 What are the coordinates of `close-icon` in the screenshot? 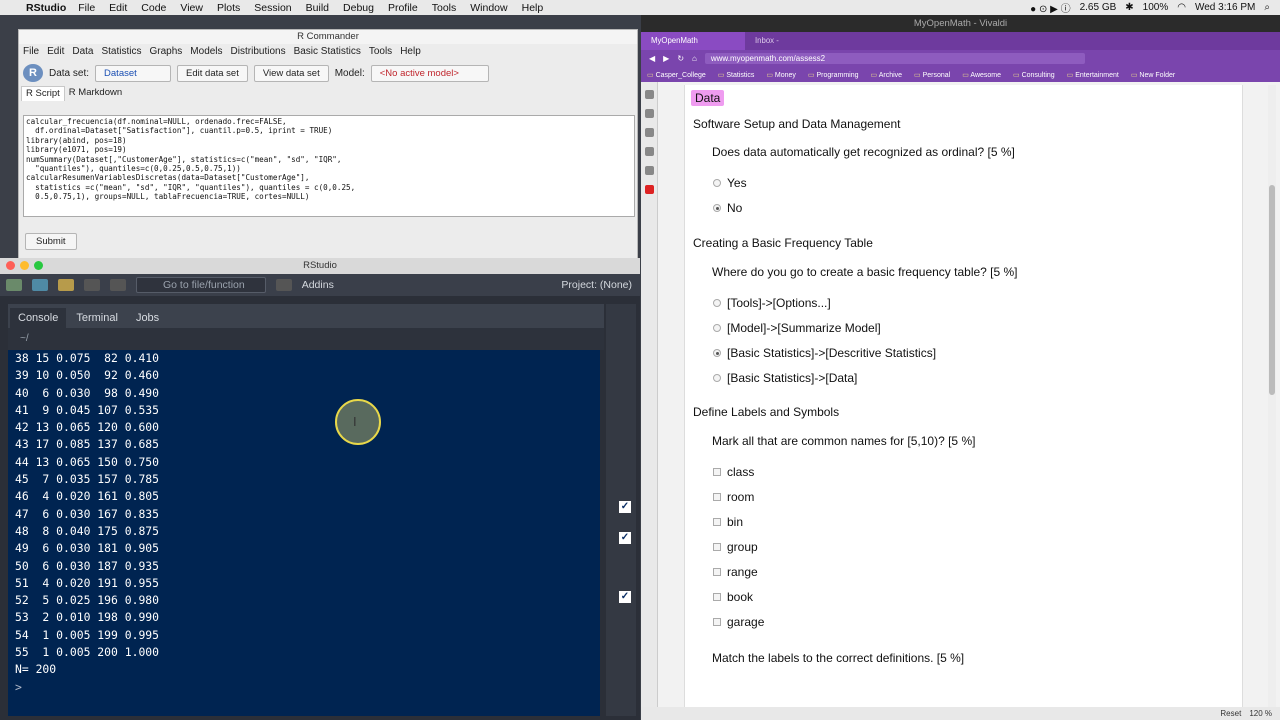 It's located at (10, 265).